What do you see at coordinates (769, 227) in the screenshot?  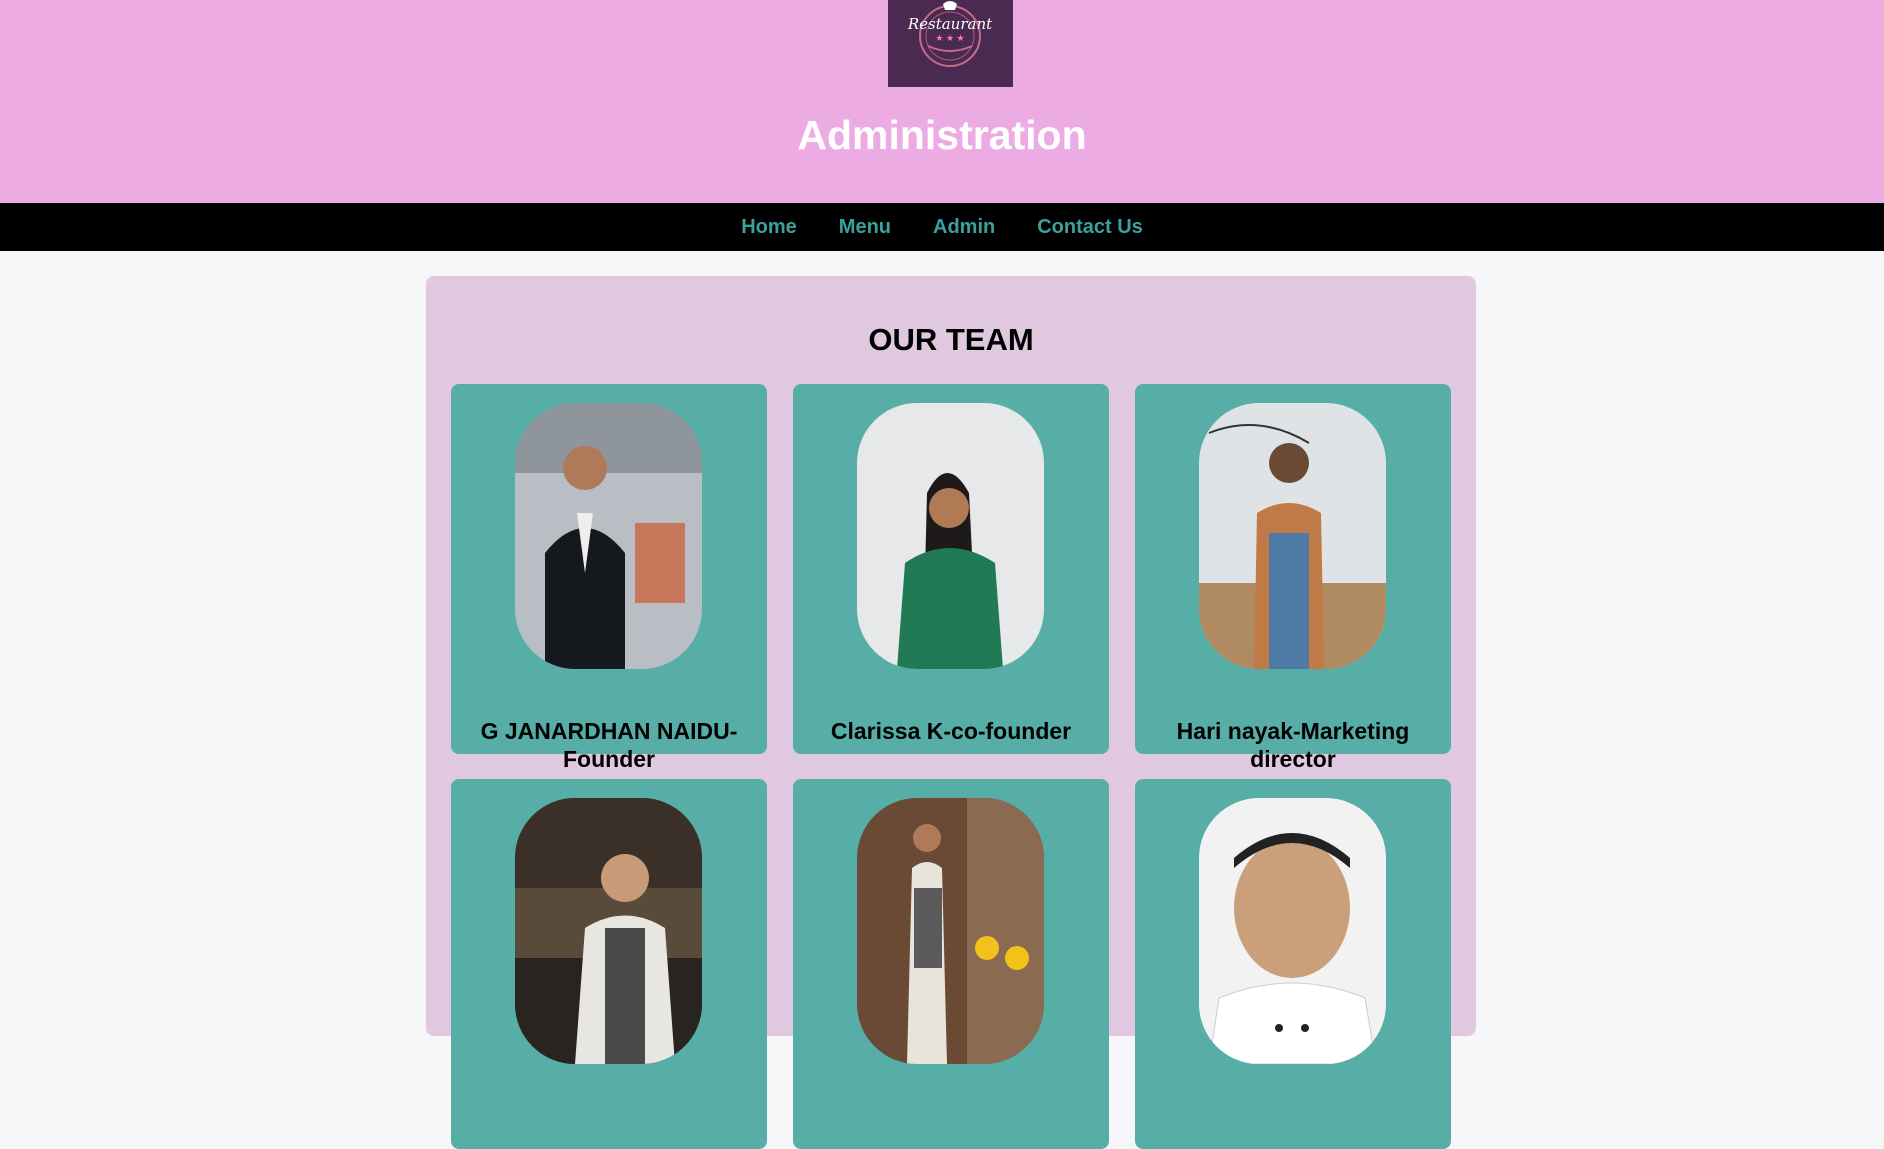 I see `nav-home-link: Home` at bounding box center [769, 227].